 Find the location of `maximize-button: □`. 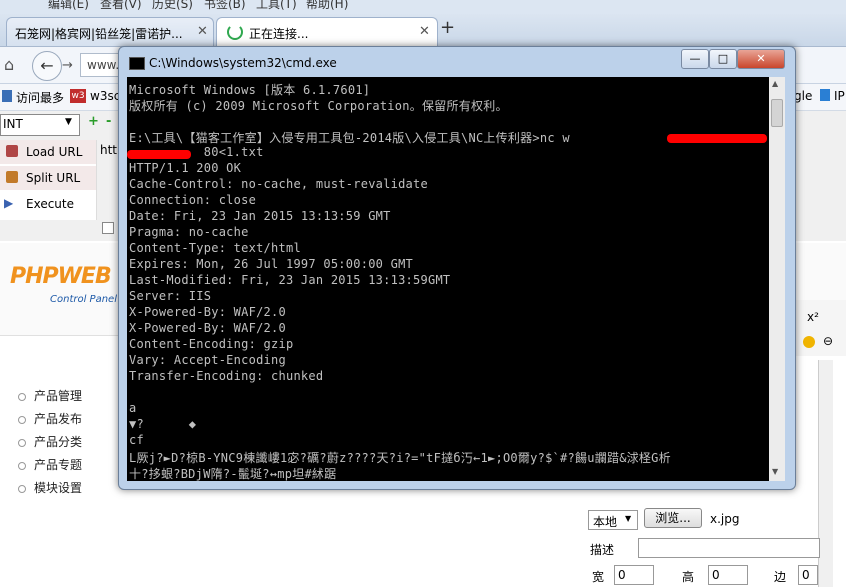

maximize-button: □ is located at coordinates (723, 59).